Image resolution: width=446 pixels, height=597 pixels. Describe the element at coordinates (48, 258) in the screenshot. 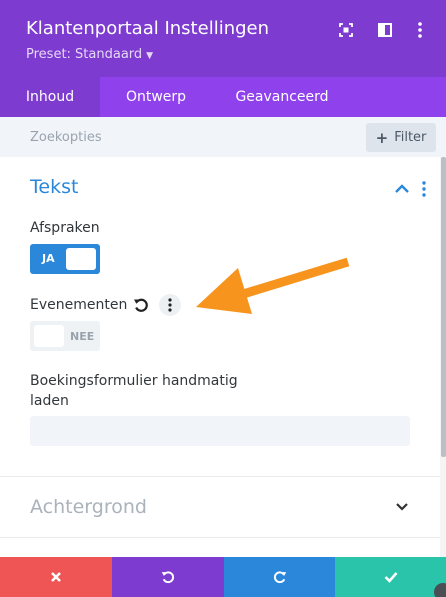

I see `toggle-value: JA` at that location.